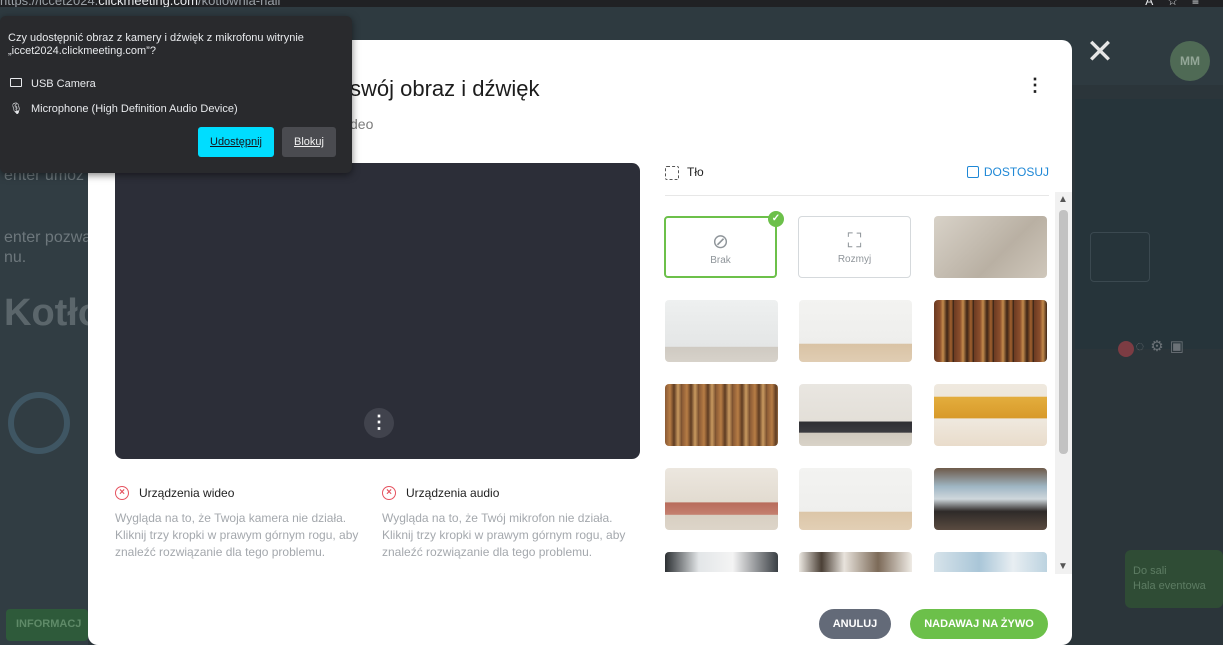 Image resolution: width=1223 pixels, height=645 pixels. Describe the element at coordinates (721, 562) in the screenshot. I see `background-image-modern-room` at that location.